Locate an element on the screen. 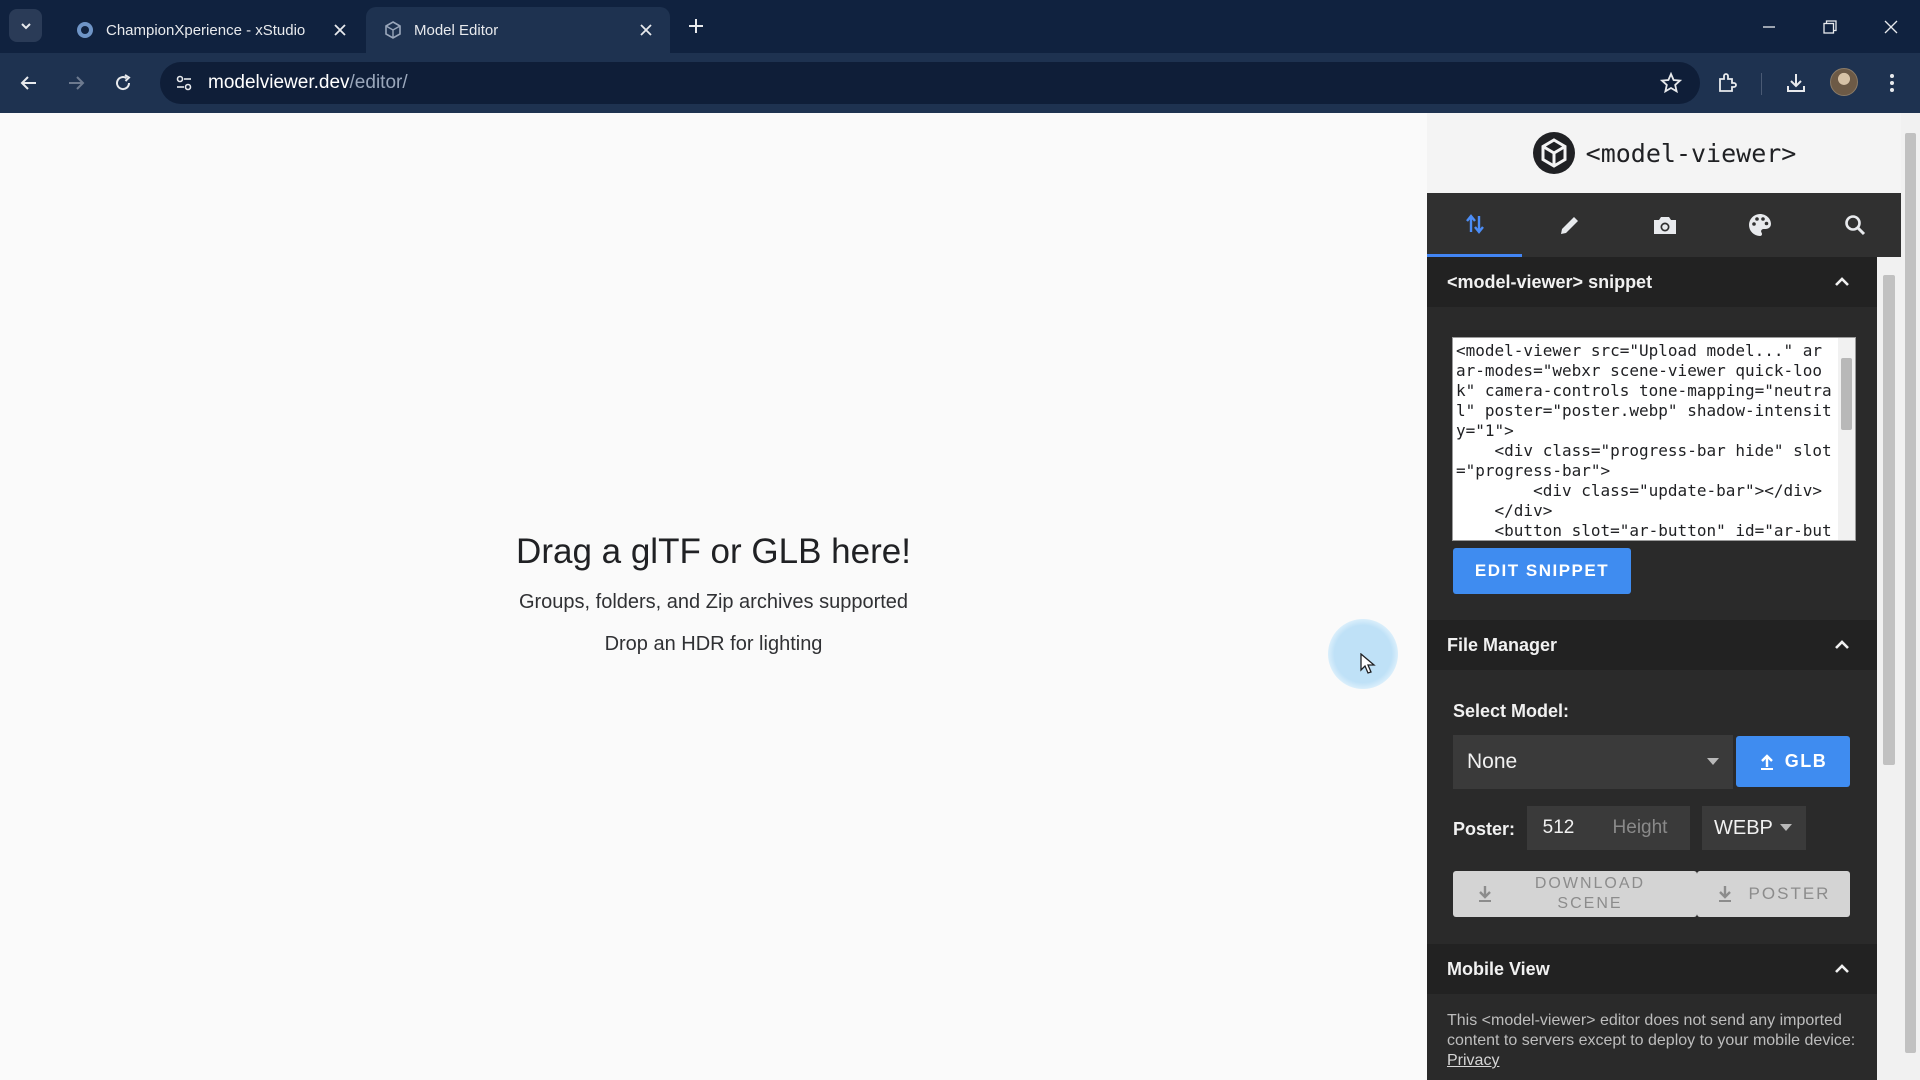 The image size is (1920, 1080). chevron-down-icon is located at coordinates (25, 25).